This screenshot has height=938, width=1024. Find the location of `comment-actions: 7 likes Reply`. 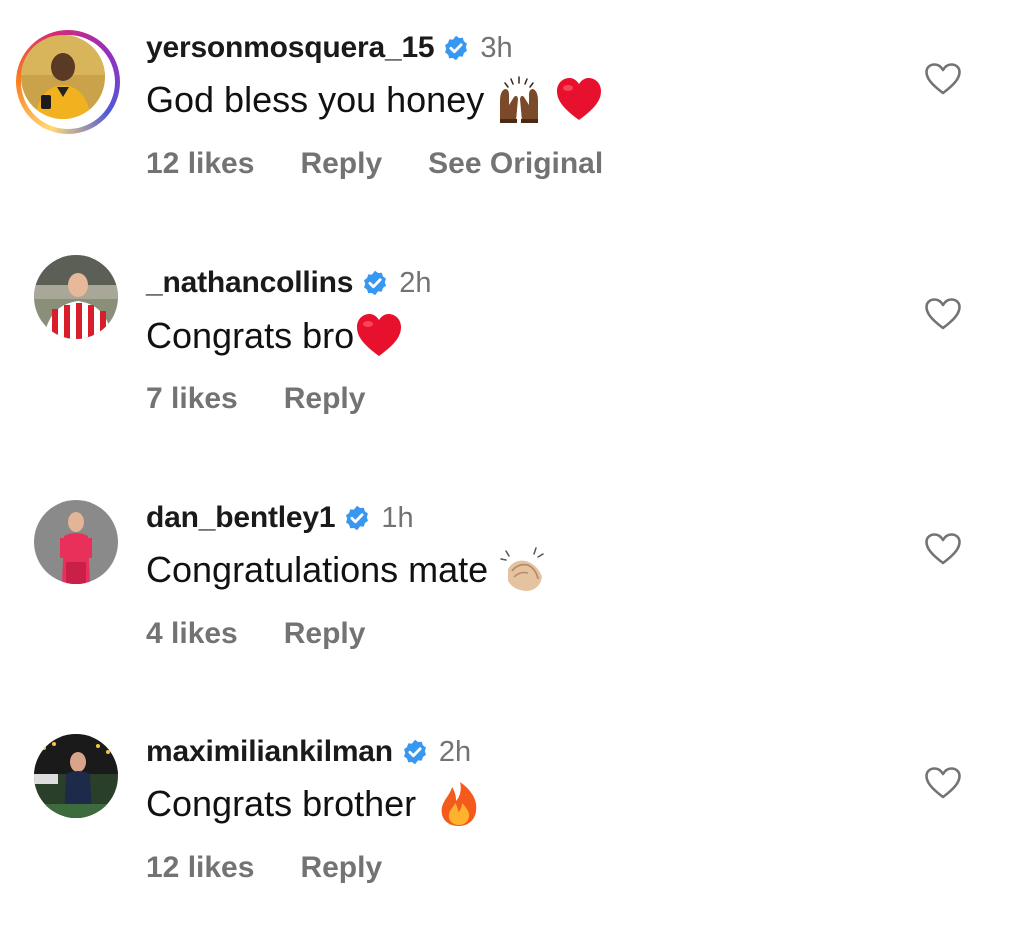

comment-actions: 7 likes Reply is located at coordinates (278, 399).